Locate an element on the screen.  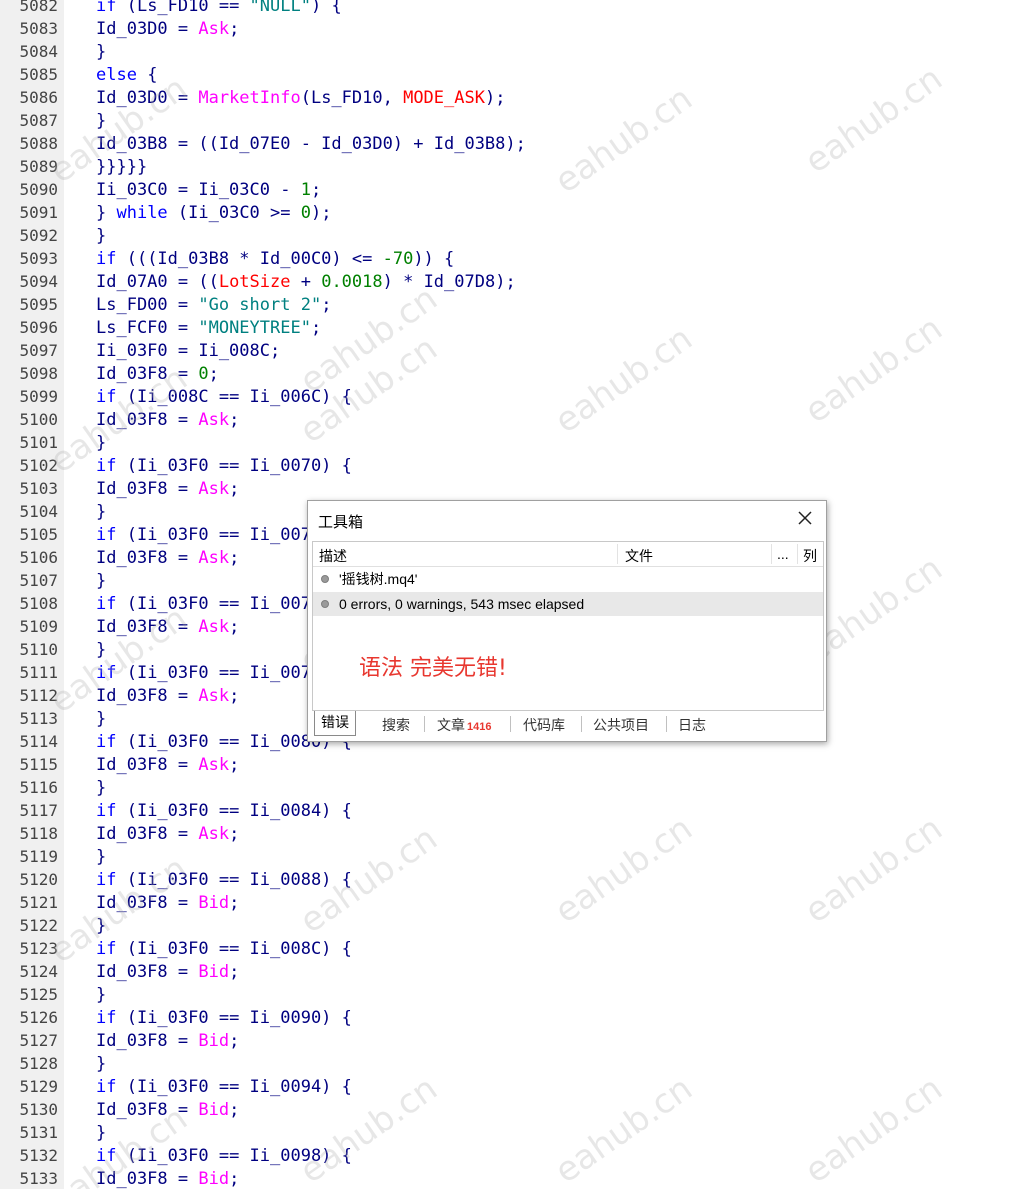
code-line: 5126 if (Ii_03F0 == Ii_0090) { is located at coordinates (263, 1017).